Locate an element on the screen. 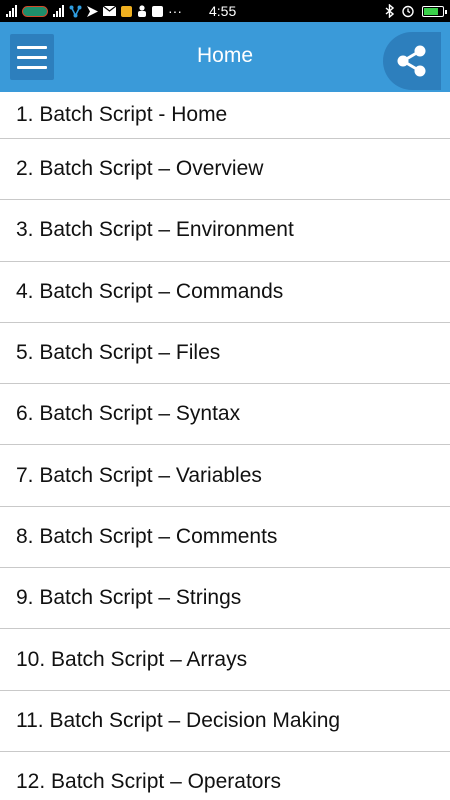 Image resolution: width=450 pixels, height=800 pixels. list-item: 10. Batch Script – Arrays is located at coordinates (225, 660).